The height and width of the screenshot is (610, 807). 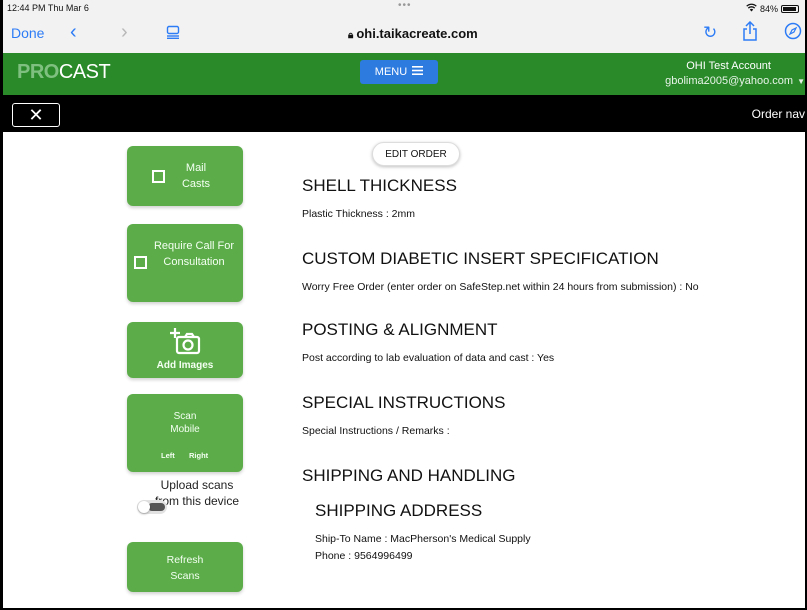 What do you see at coordinates (196, 176) in the screenshot?
I see `mail-casts-label: Mail Casts` at bounding box center [196, 176].